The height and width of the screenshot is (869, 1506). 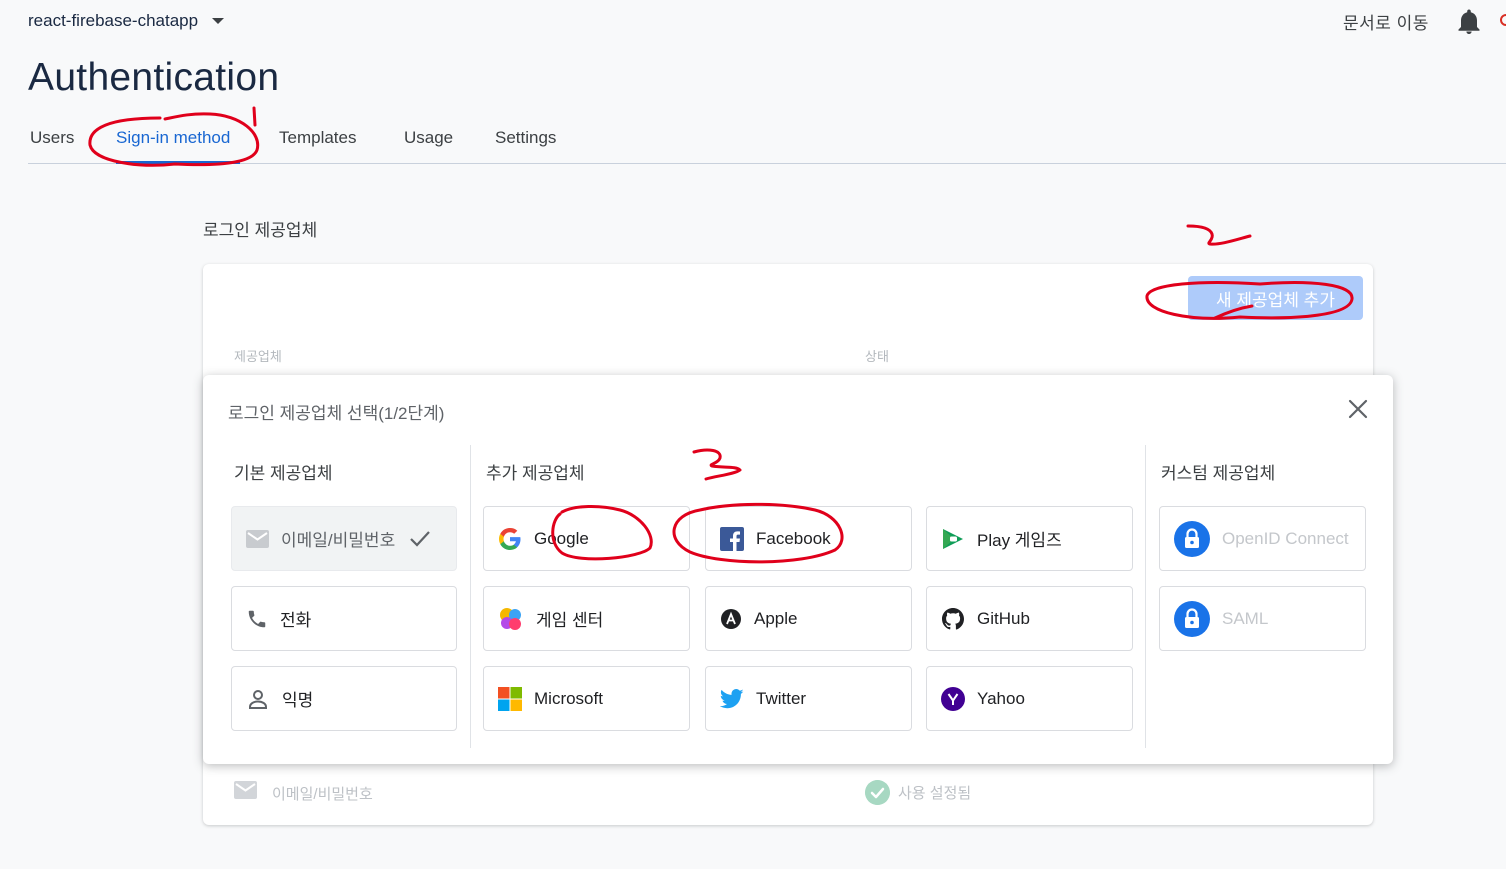 I want to click on provider-play-games: Play 게임즈, so click(x=1029, y=538).